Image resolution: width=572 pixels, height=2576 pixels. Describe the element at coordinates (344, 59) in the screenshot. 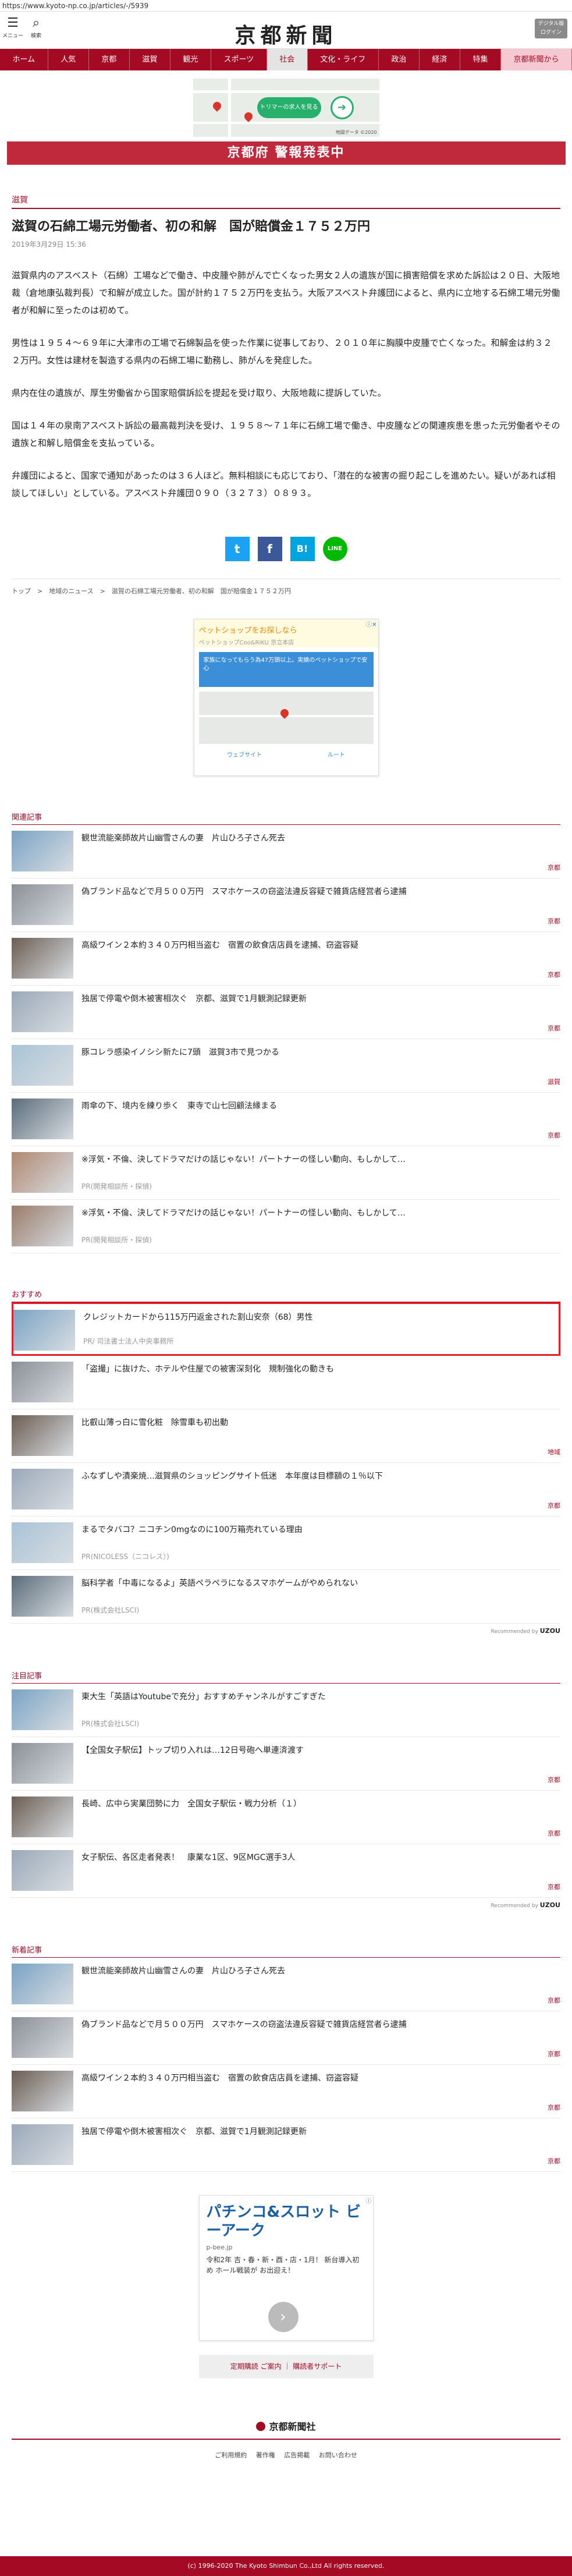

I see `nav-item-culture: 文化・ライフ` at that location.